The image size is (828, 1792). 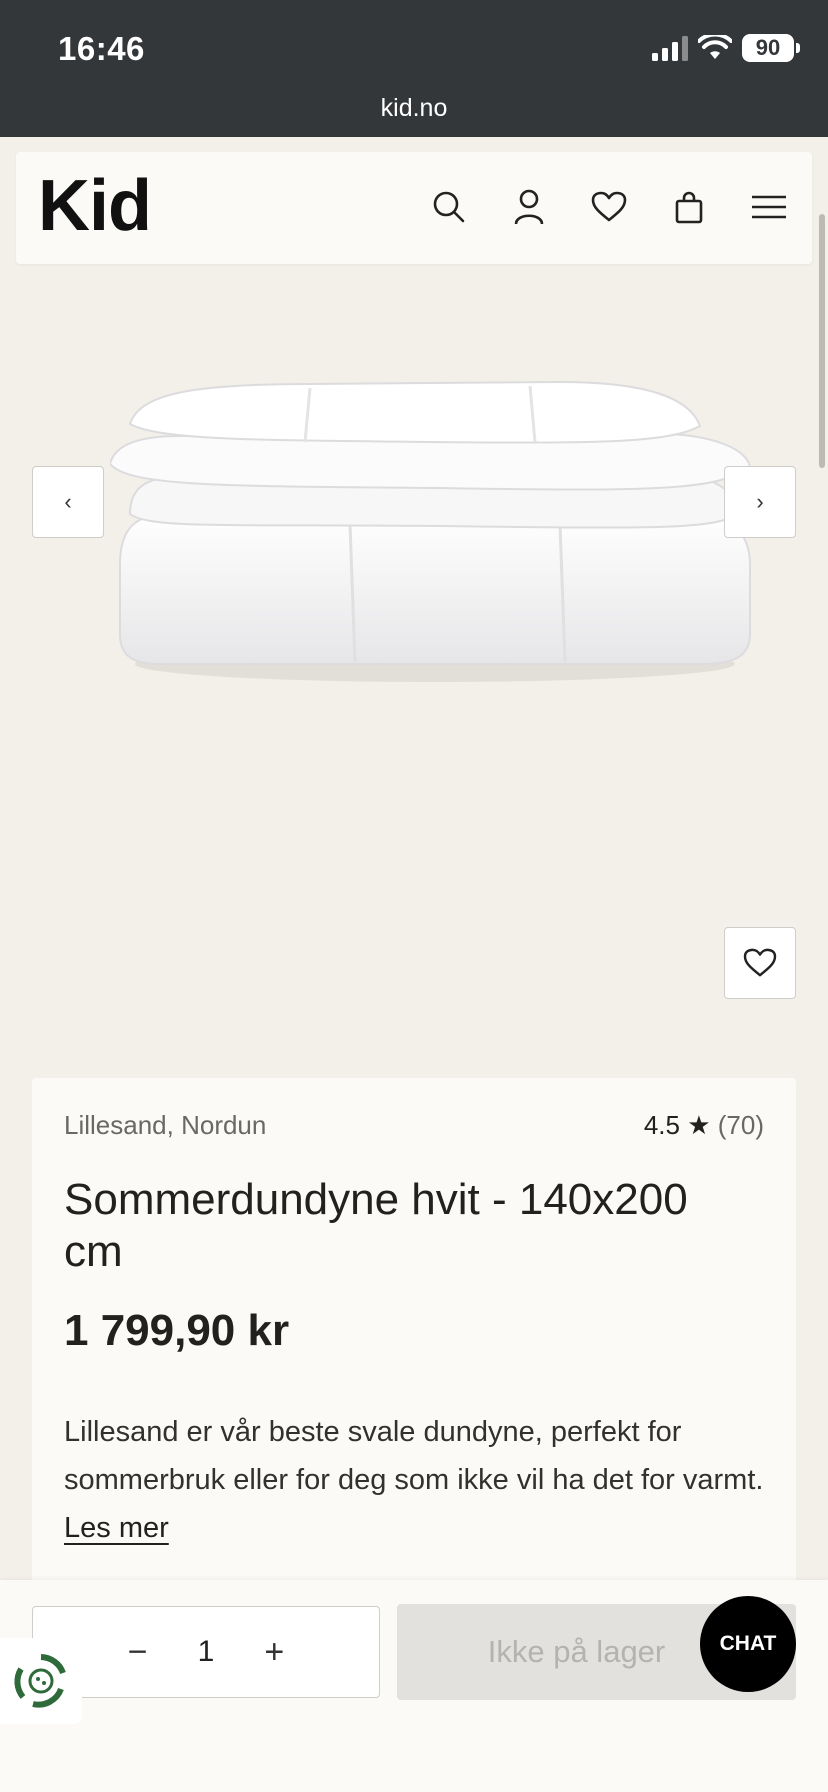 What do you see at coordinates (414, 208) in the screenshot?
I see `site-header: Kid` at bounding box center [414, 208].